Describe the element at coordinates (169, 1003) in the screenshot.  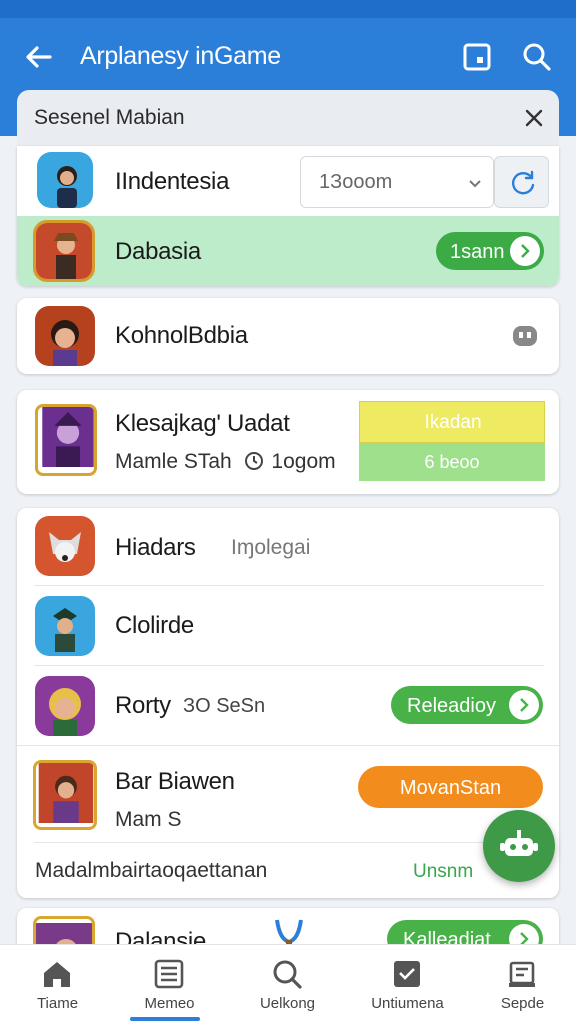
I see `nav-label: Memeo` at that location.